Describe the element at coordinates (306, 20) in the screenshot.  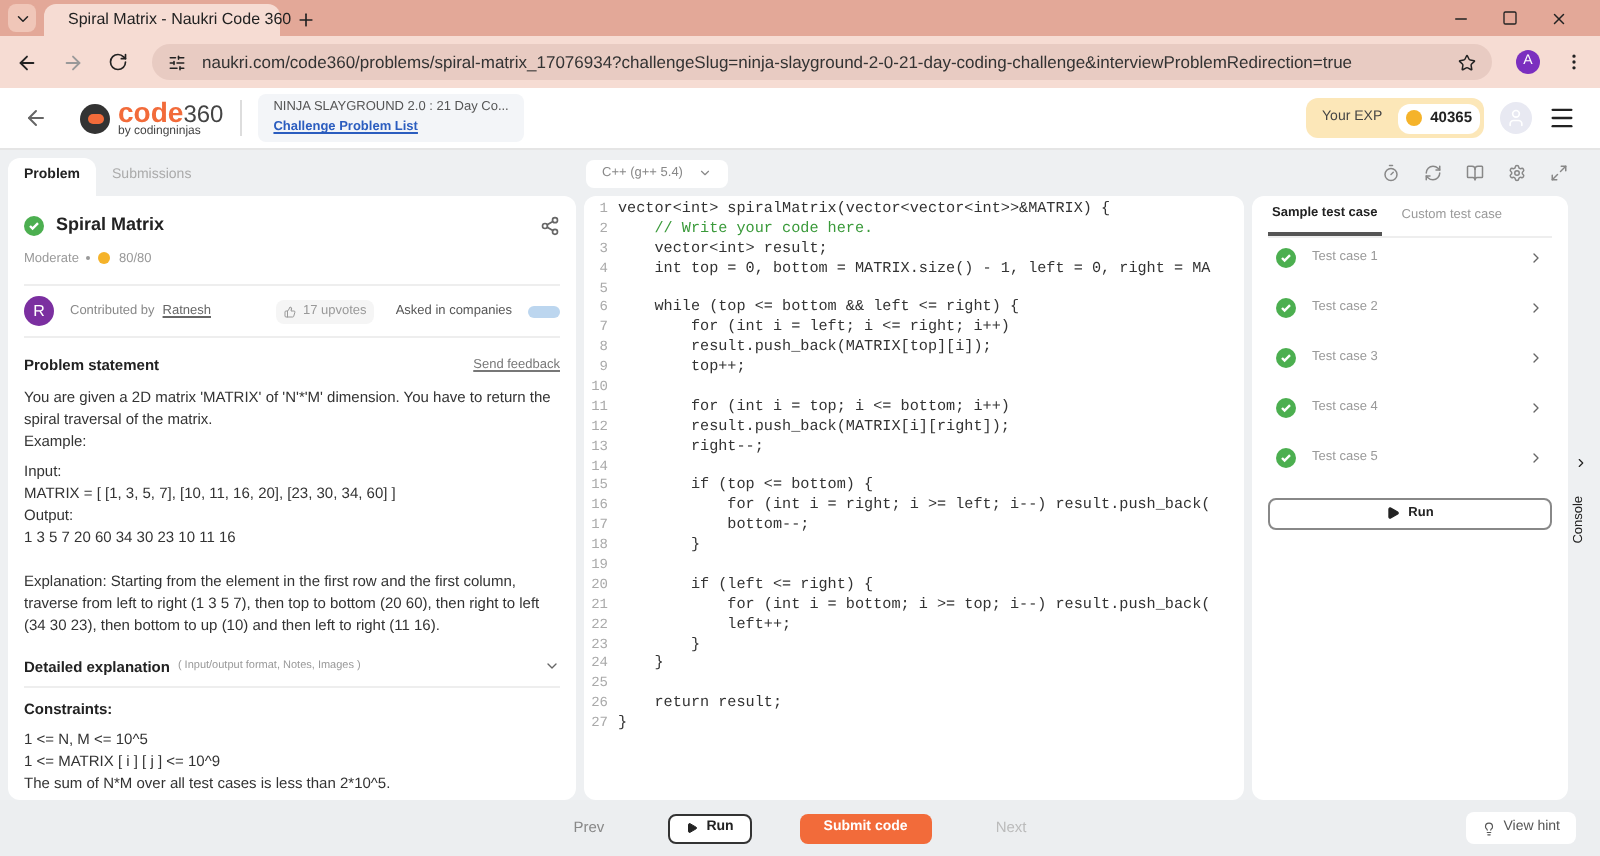
I see `new-tab-icon` at that location.